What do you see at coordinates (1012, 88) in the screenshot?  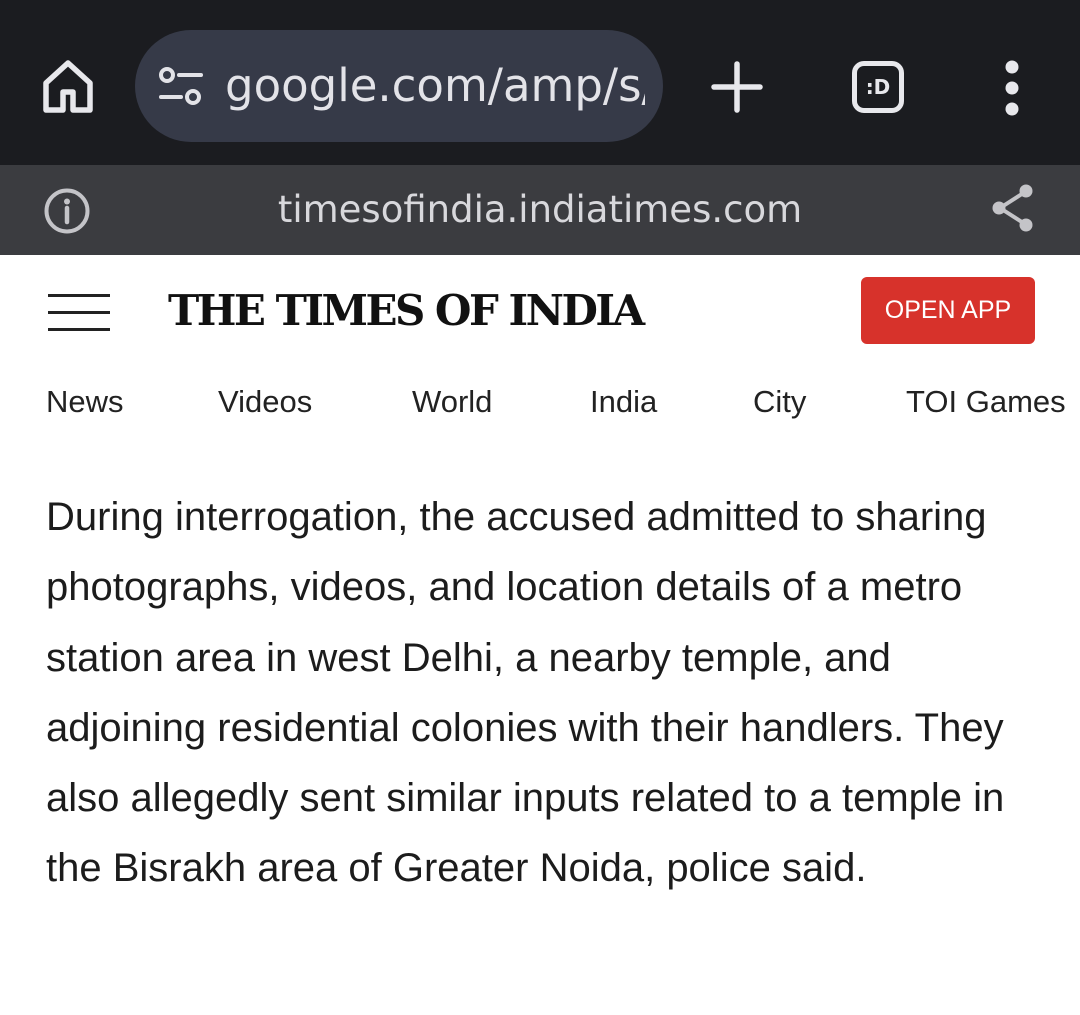 I see `more-vert-icon` at bounding box center [1012, 88].